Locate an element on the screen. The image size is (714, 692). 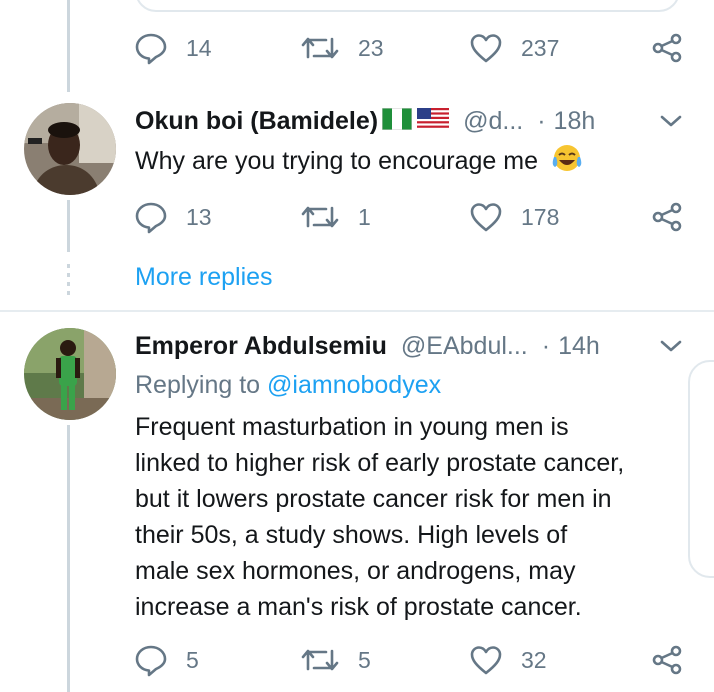
like-button: 32 is located at coordinates (508, 660).